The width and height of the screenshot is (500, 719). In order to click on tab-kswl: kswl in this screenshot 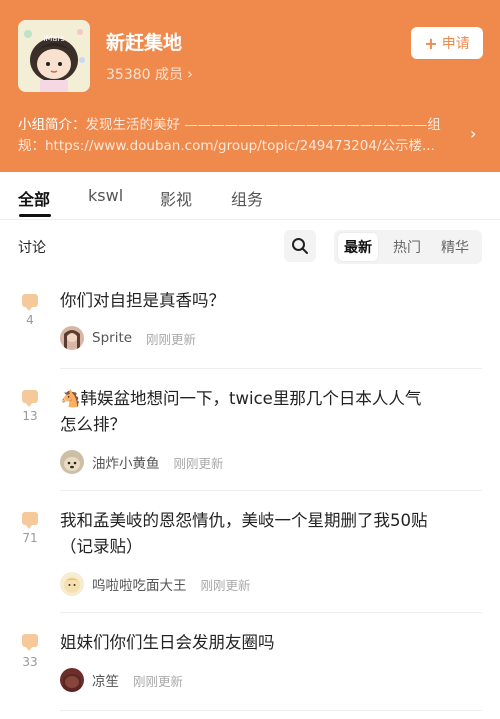, I will do `click(105, 195)`.